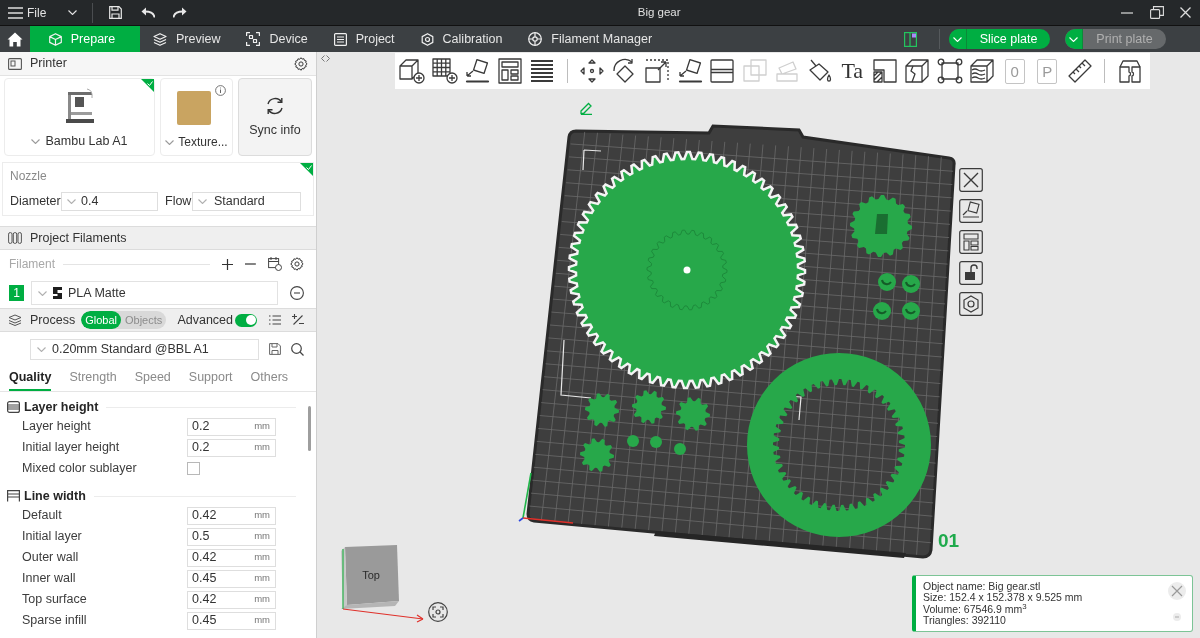  What do you see at coordinates (32, 264) in the screenshot?
I see `field-label: Filament` at bounding box center [32, 264].